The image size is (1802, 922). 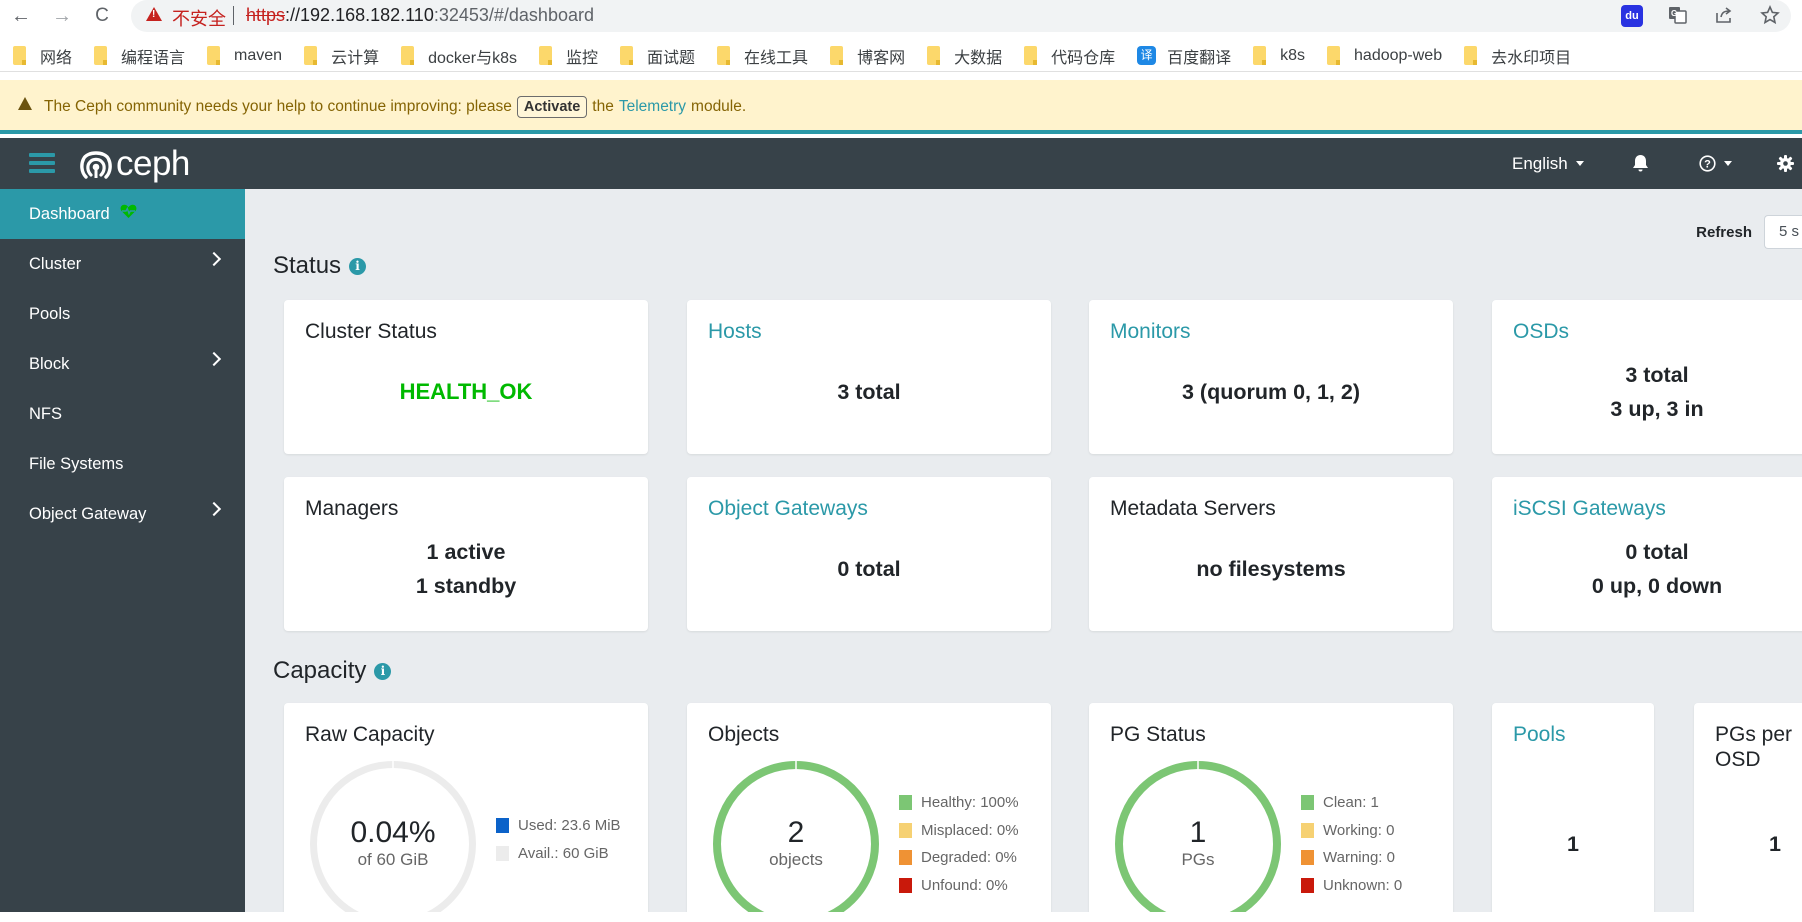 I want to click on language-label: English, so click(x=1540, y=163).